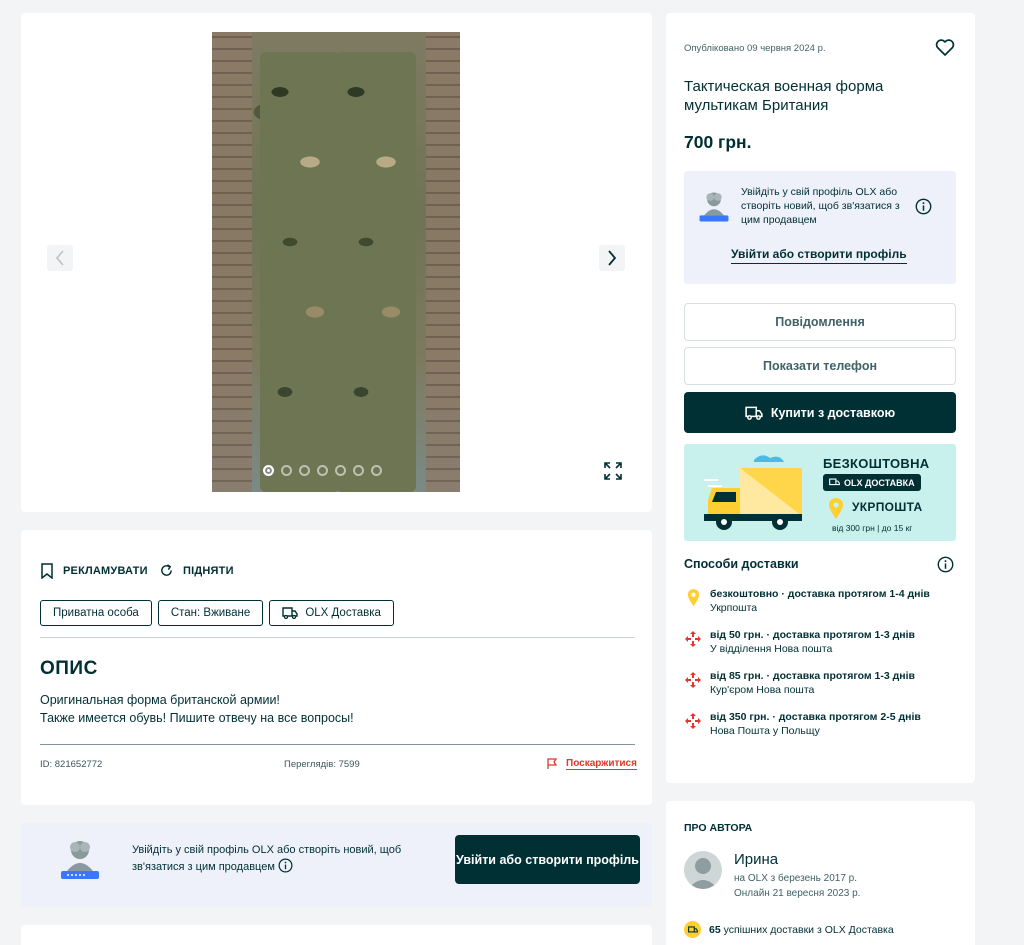 The image size is (1024, 945). Describe the element at coordinates (322, 764) in the screenshot. I see `view-count: Переглядів: 7599` at that location.